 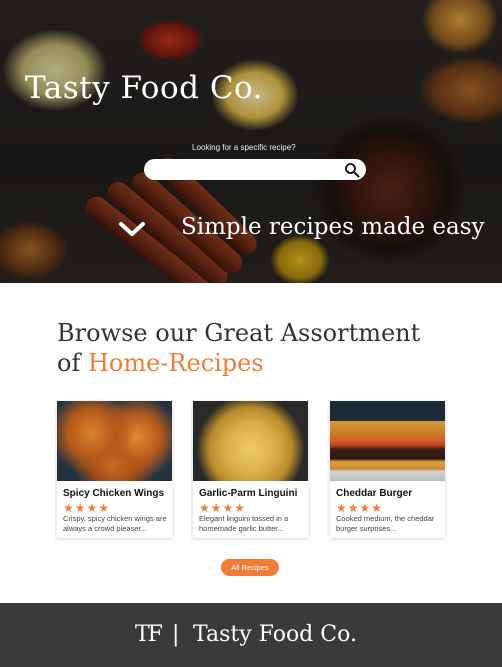 What do you see at coordinates (144, 88) in the screenshot?
I see `site-title: Tasty Food Co.` at bounding box center [144, 88].